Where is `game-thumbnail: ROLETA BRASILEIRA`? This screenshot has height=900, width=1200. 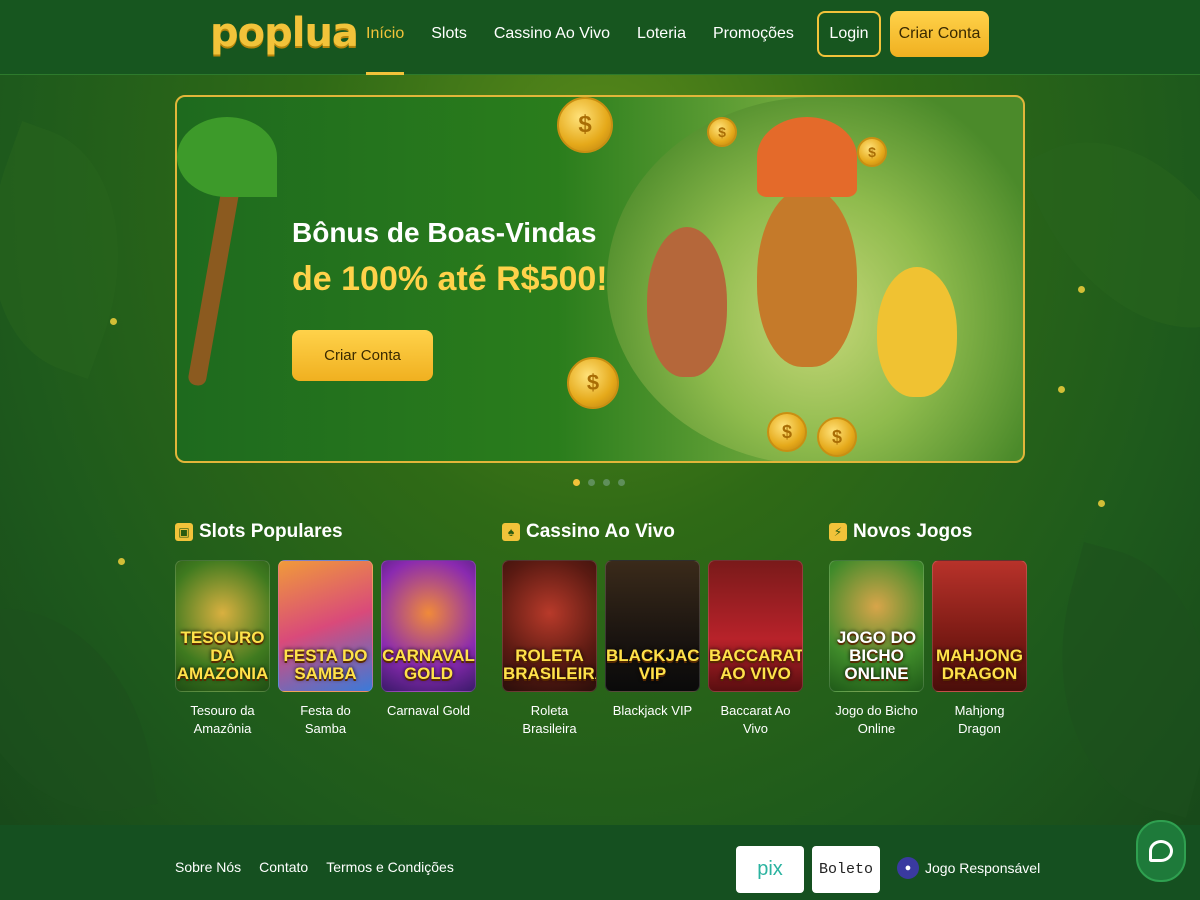
game-thumbnail: ROLETA BRASILEIRA is located at coordinates (549, 626).